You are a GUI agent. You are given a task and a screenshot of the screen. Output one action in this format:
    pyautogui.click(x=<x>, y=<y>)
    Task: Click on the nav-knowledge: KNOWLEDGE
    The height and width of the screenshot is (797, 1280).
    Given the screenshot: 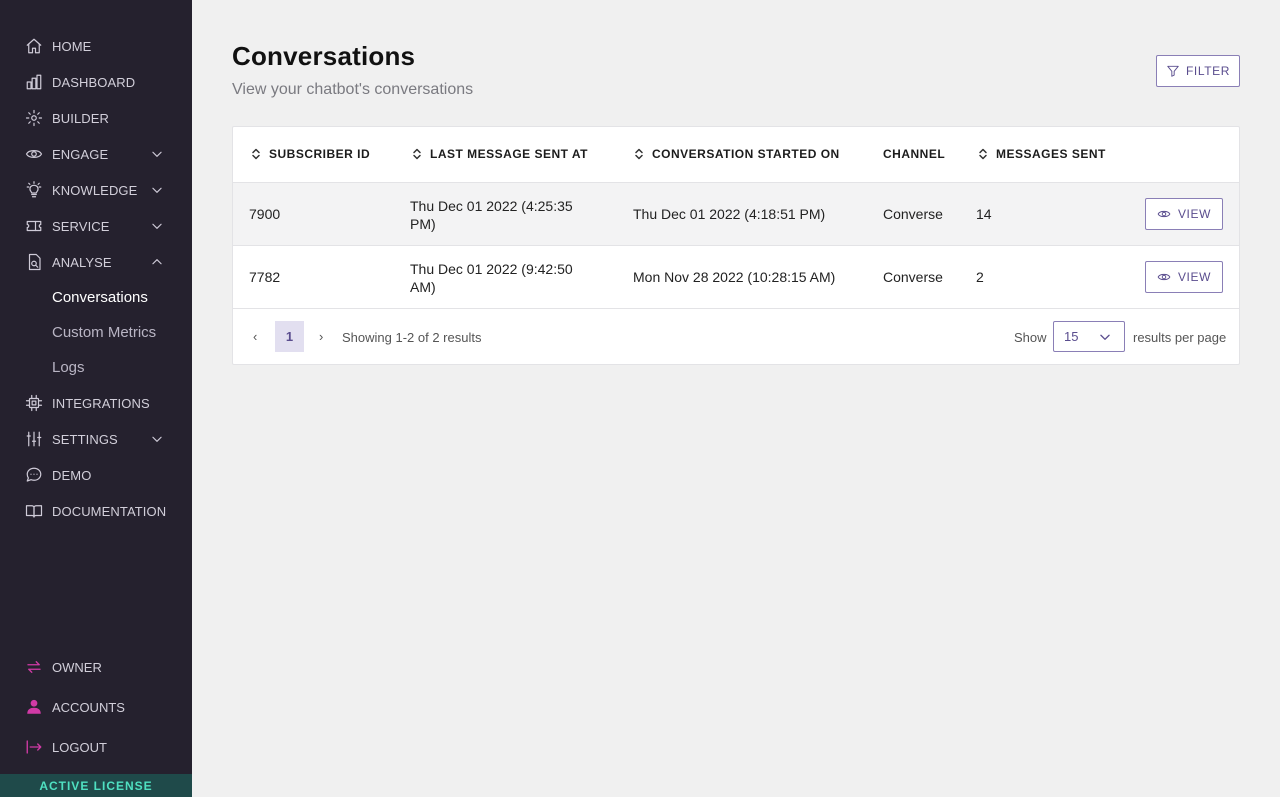 What is the action you would take?
    pyautogui.click(x=96, y=190)
    